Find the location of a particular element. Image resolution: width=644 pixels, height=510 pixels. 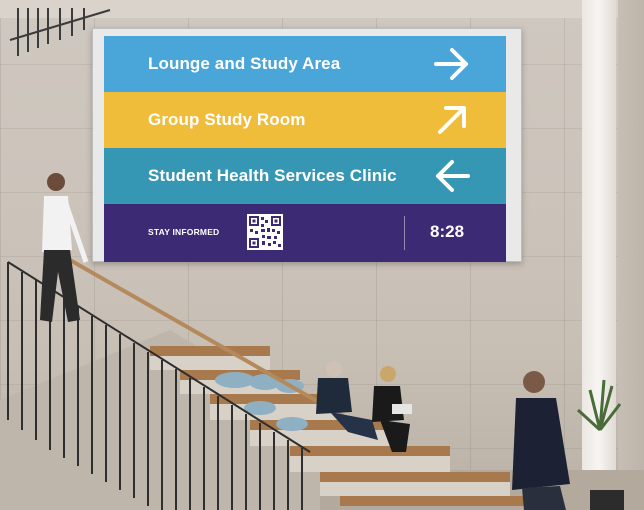

footer-divider is located at coordinates (404, 233).